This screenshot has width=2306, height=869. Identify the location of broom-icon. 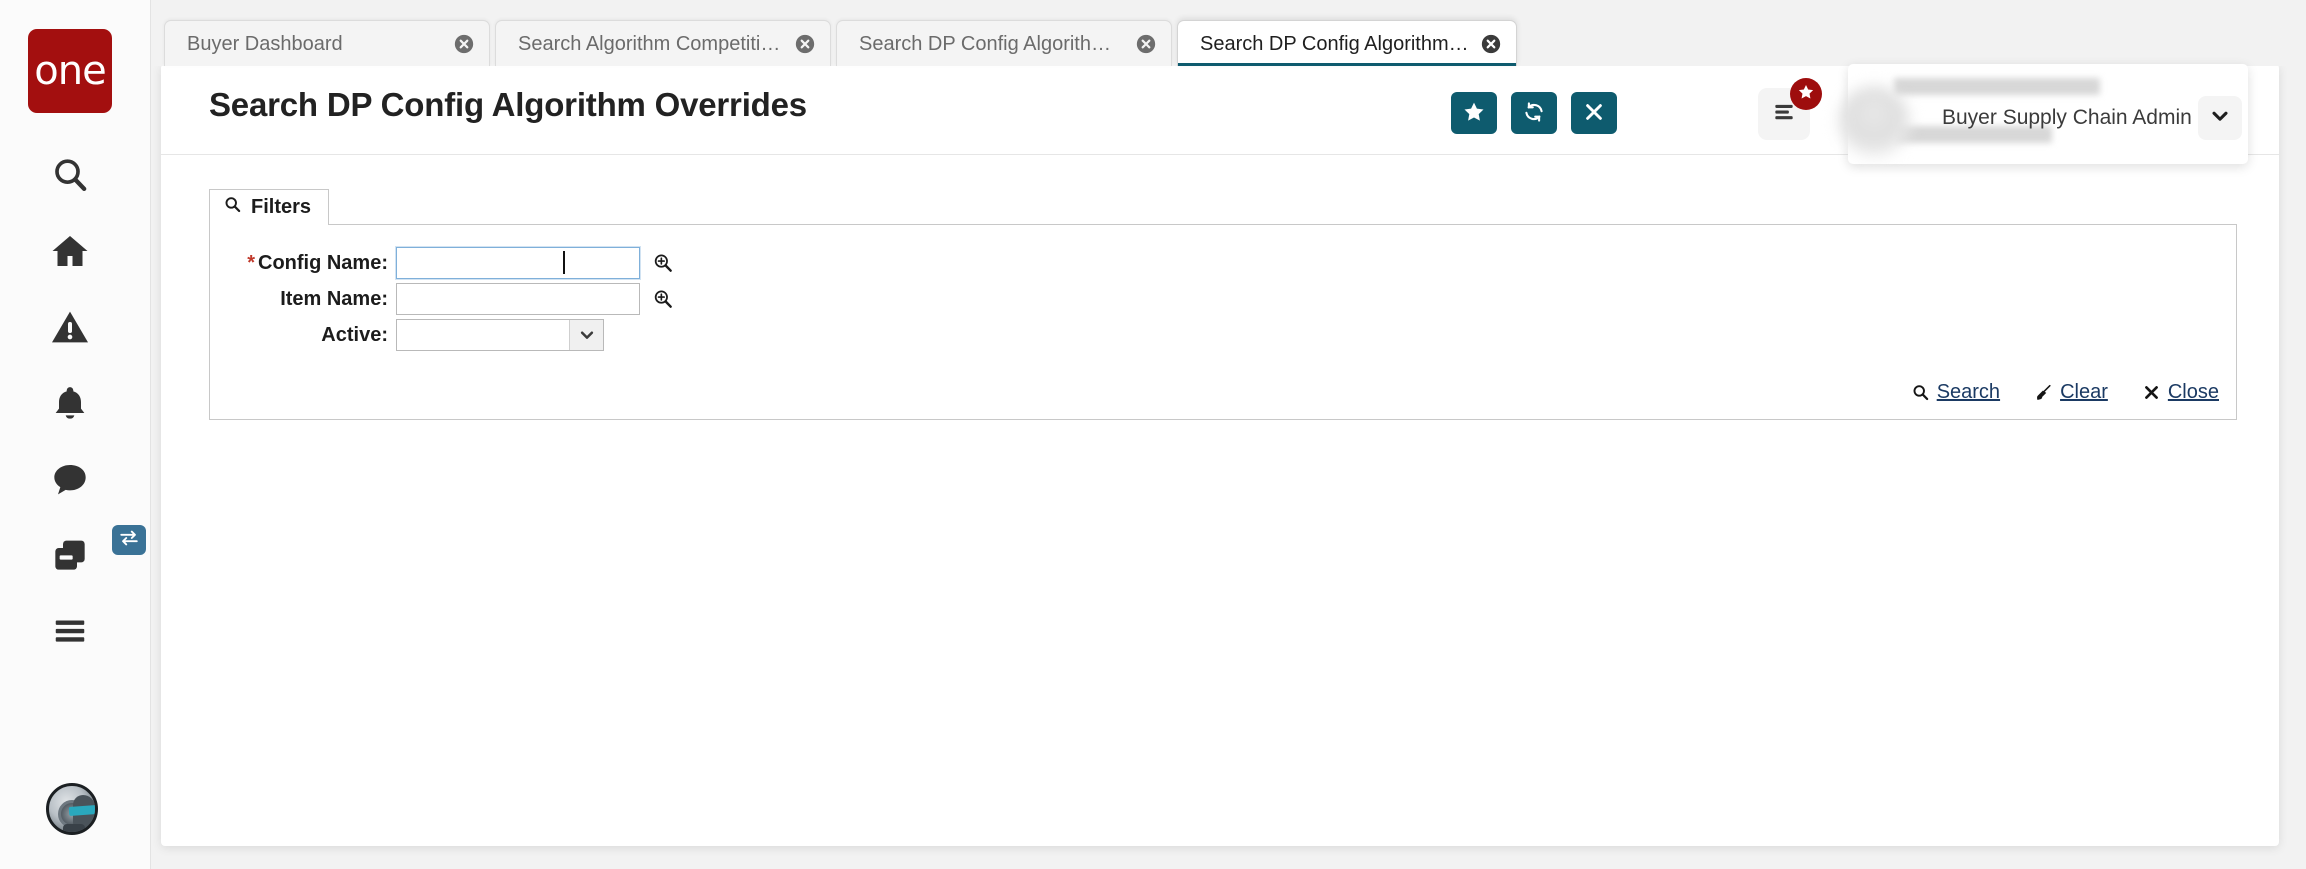
(2043, 392).